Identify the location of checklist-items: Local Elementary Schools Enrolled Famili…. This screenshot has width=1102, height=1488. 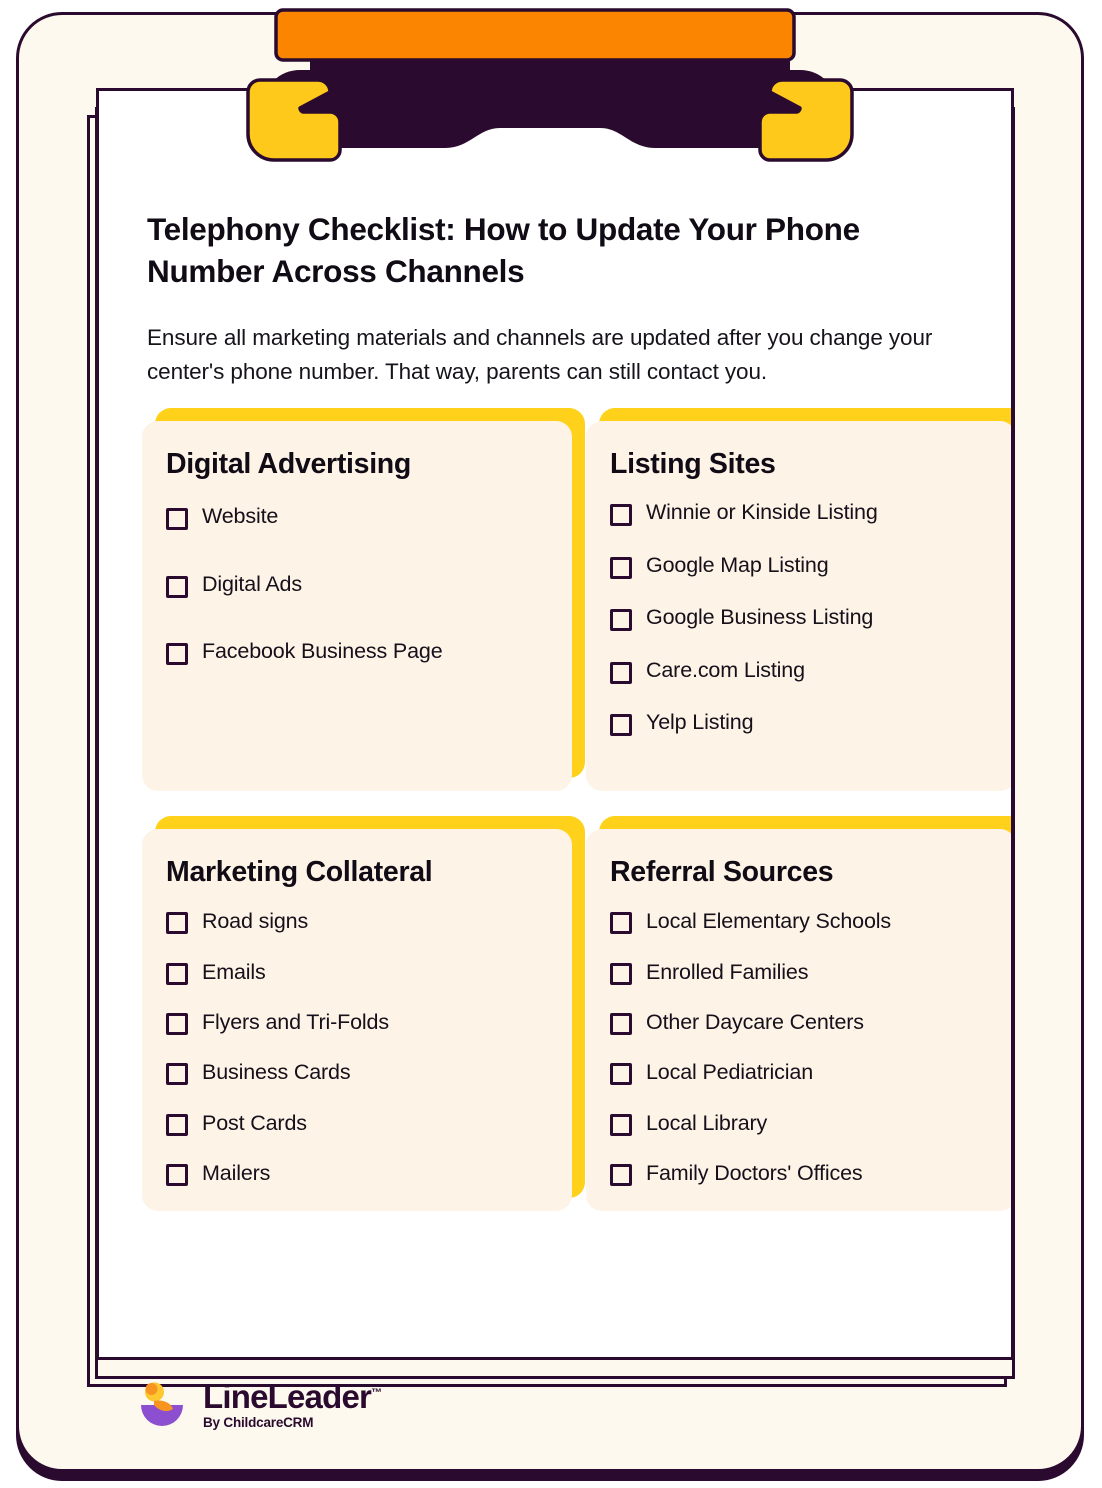
(803, 1048).